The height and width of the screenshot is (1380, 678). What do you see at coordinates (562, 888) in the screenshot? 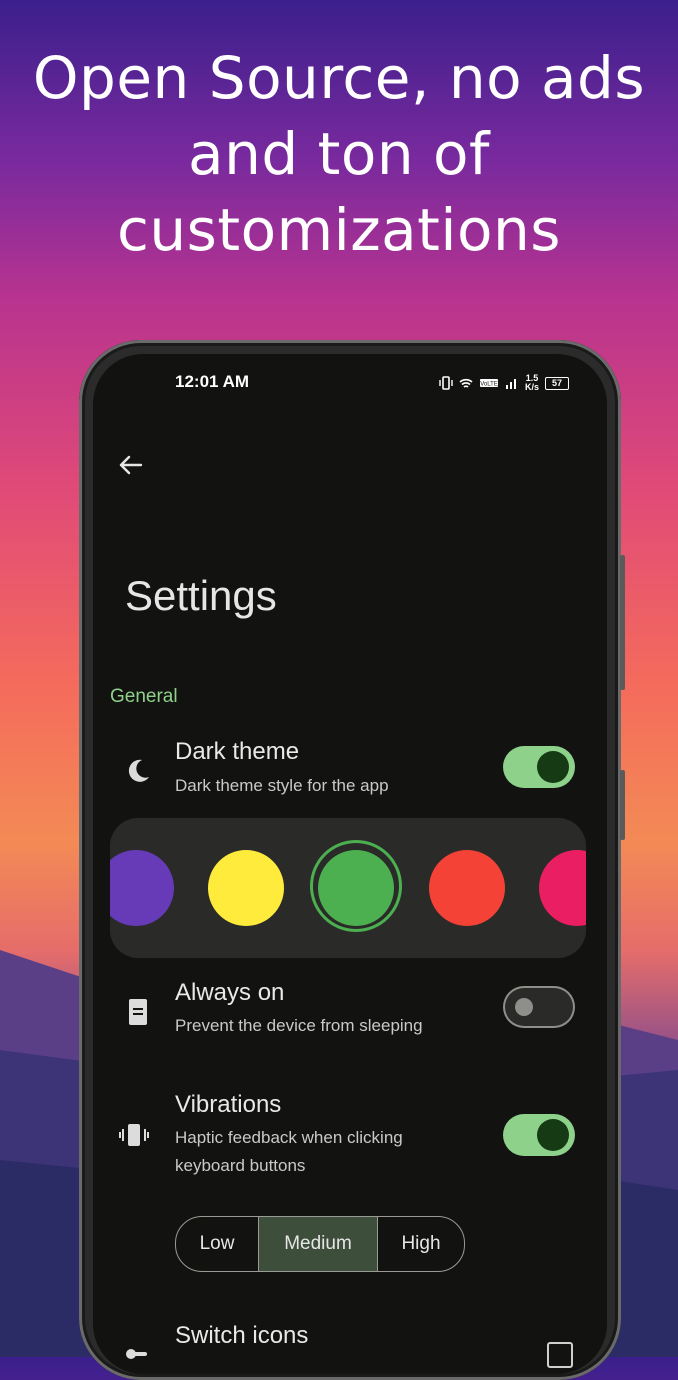
I see `color-swatch-pink` at bounding box center [562, 888].